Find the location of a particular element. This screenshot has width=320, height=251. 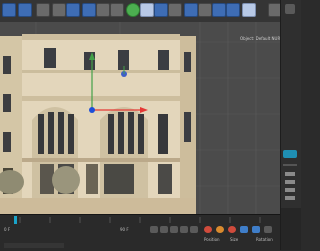

pen-icon is located at coordinates (161, 10).